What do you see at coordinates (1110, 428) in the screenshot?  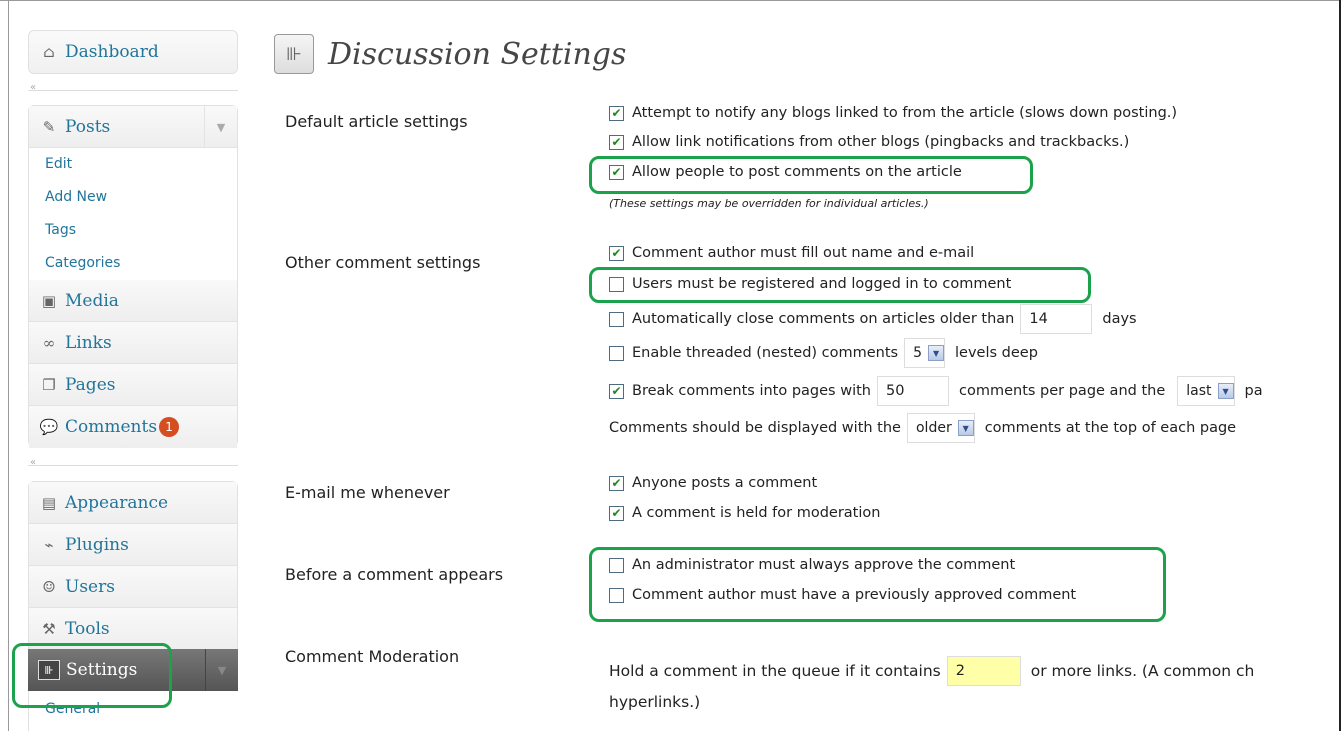 I see `option-label: comments at the top of each page` at bounding box center [1110, 428].